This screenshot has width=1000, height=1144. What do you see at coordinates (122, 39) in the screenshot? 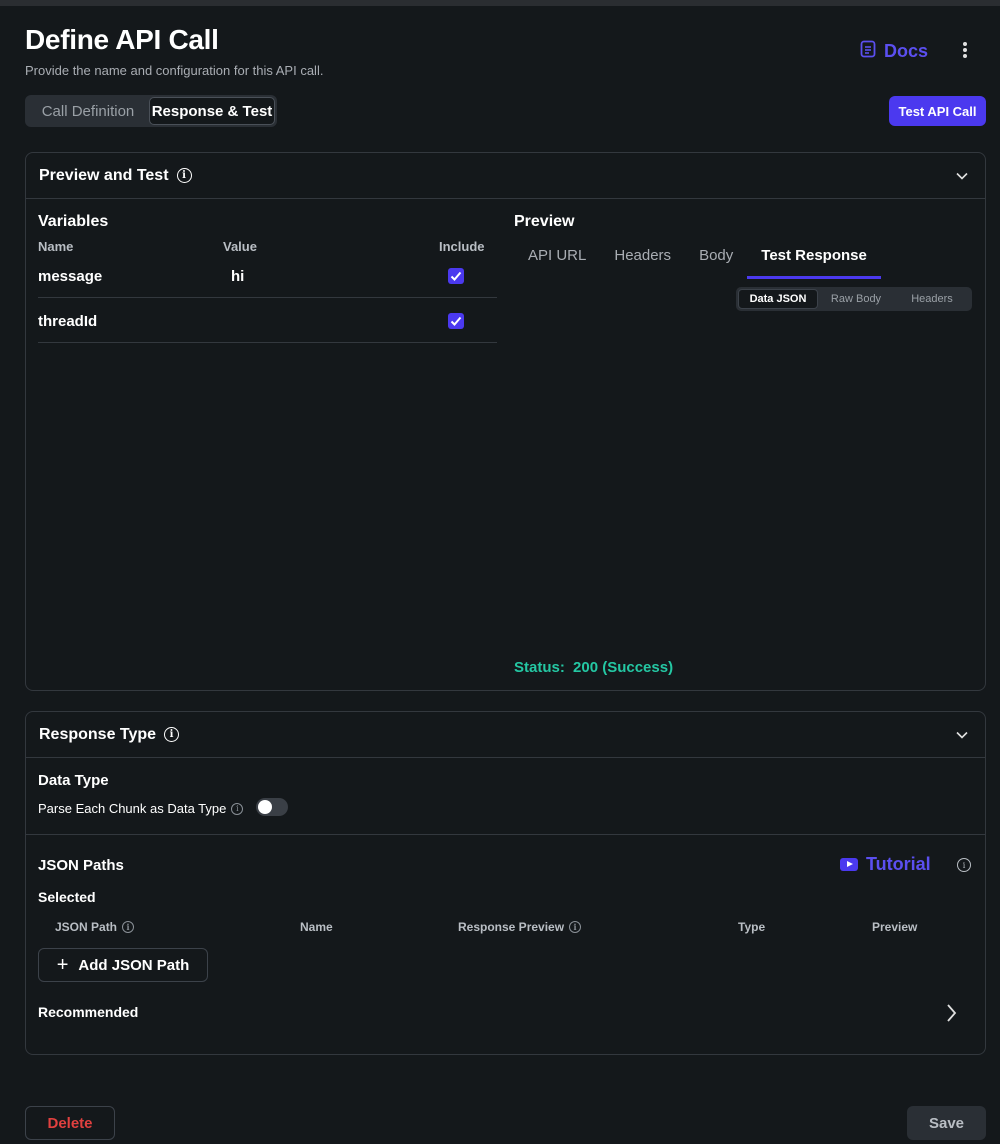
I see `page-title: Define API Call` at bounding box center [122, 39].